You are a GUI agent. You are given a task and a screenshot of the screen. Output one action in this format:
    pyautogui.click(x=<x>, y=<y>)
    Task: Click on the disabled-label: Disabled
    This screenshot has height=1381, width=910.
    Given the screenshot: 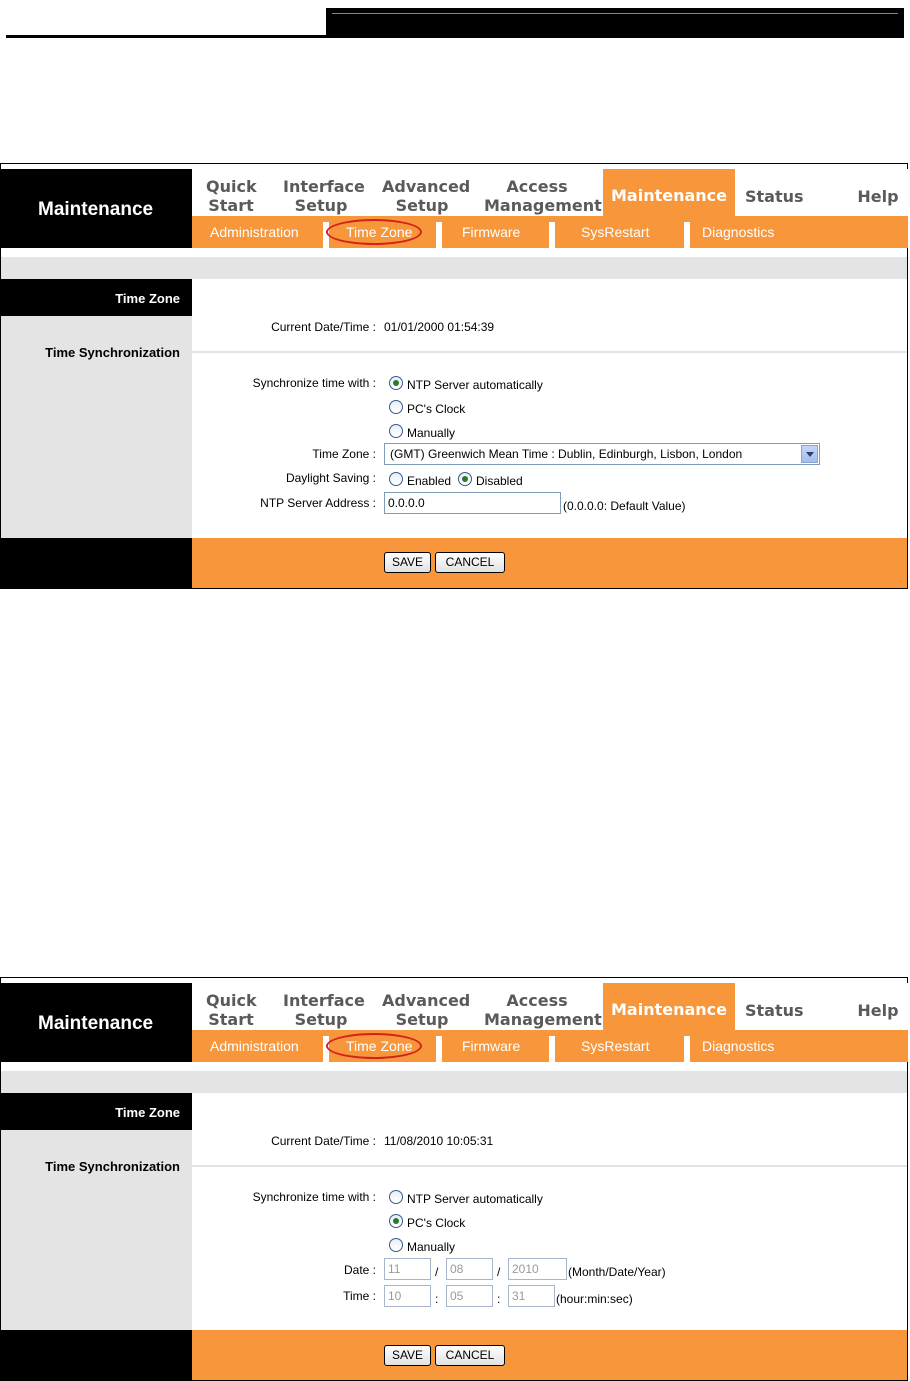 What is the action you would take?
    pyautogui.click(x=499, y=481)
    